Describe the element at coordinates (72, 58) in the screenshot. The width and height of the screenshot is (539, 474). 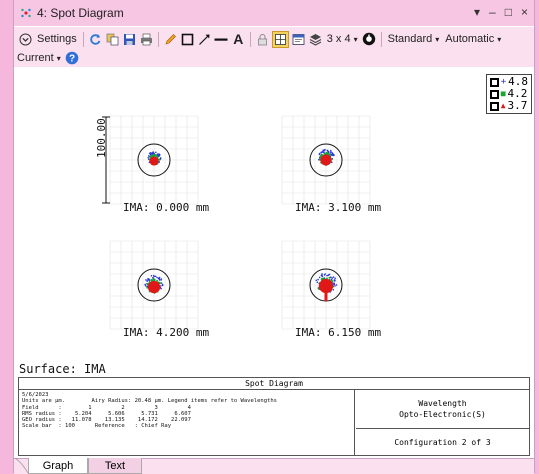
I see `help-icon: ?` at that location.